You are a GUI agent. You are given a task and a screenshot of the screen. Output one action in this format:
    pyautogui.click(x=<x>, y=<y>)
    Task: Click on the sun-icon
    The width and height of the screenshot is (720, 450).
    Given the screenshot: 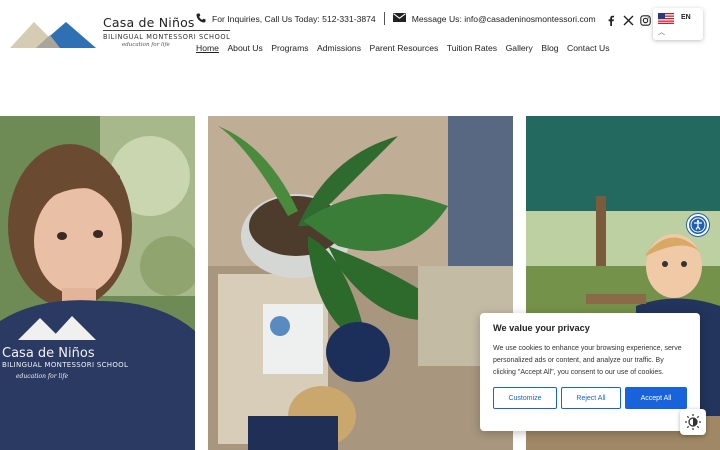 What is the action you would take?
    pyautogui.click(x=693, y=422)
    